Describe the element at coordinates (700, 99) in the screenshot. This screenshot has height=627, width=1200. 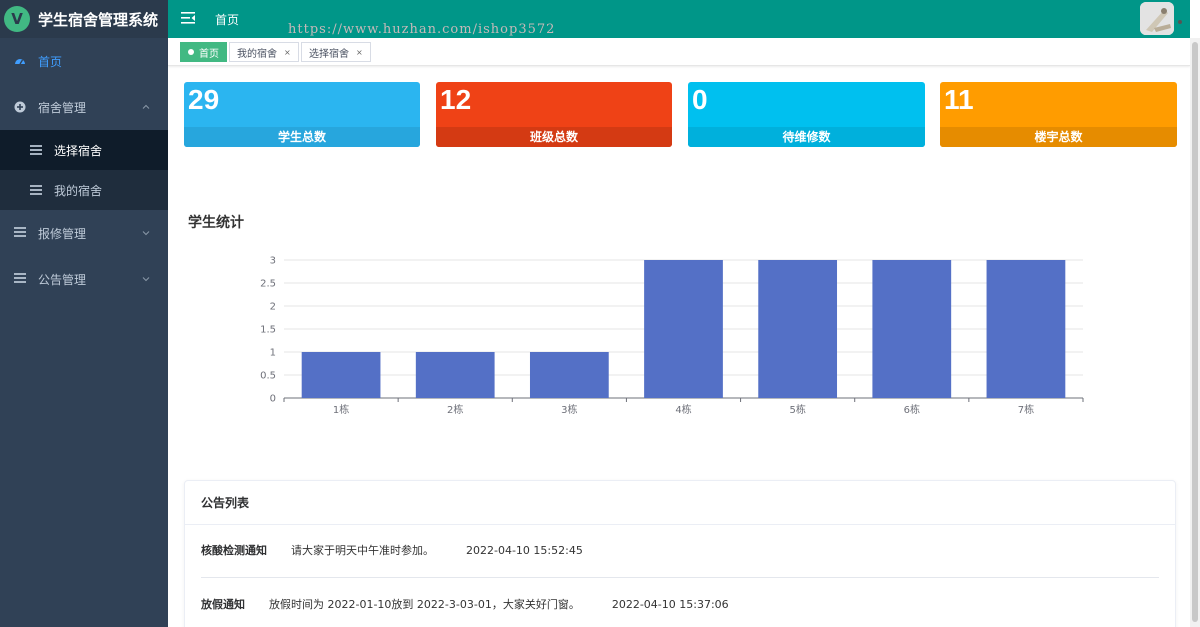
I see `stat-value: 0` at that location.